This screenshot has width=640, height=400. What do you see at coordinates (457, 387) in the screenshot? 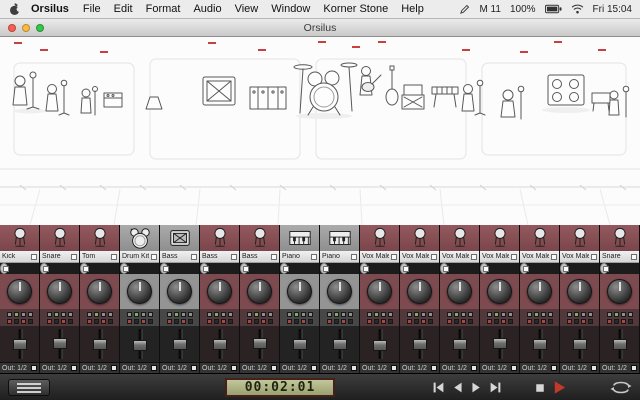
I see `rewind-button` at bounding box center [457, 387].